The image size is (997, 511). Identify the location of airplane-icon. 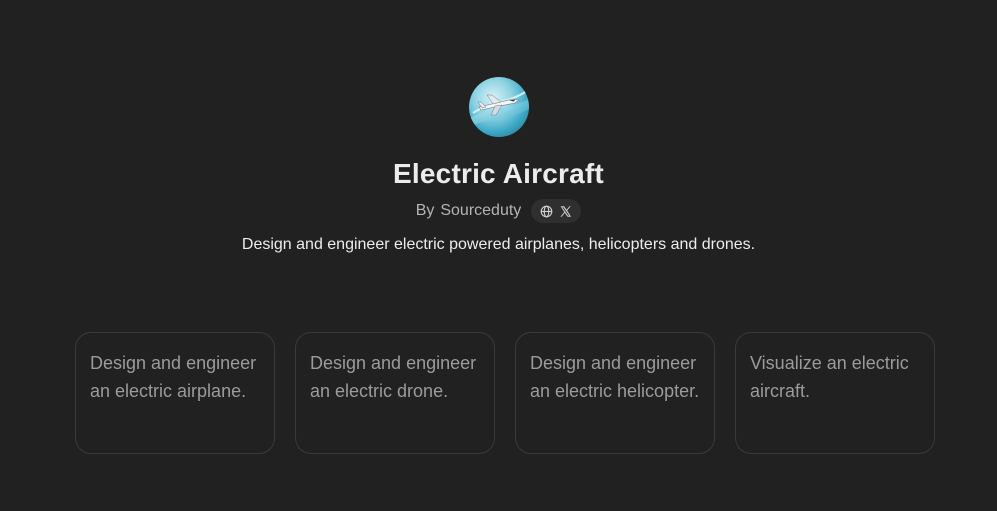
(498, 108).